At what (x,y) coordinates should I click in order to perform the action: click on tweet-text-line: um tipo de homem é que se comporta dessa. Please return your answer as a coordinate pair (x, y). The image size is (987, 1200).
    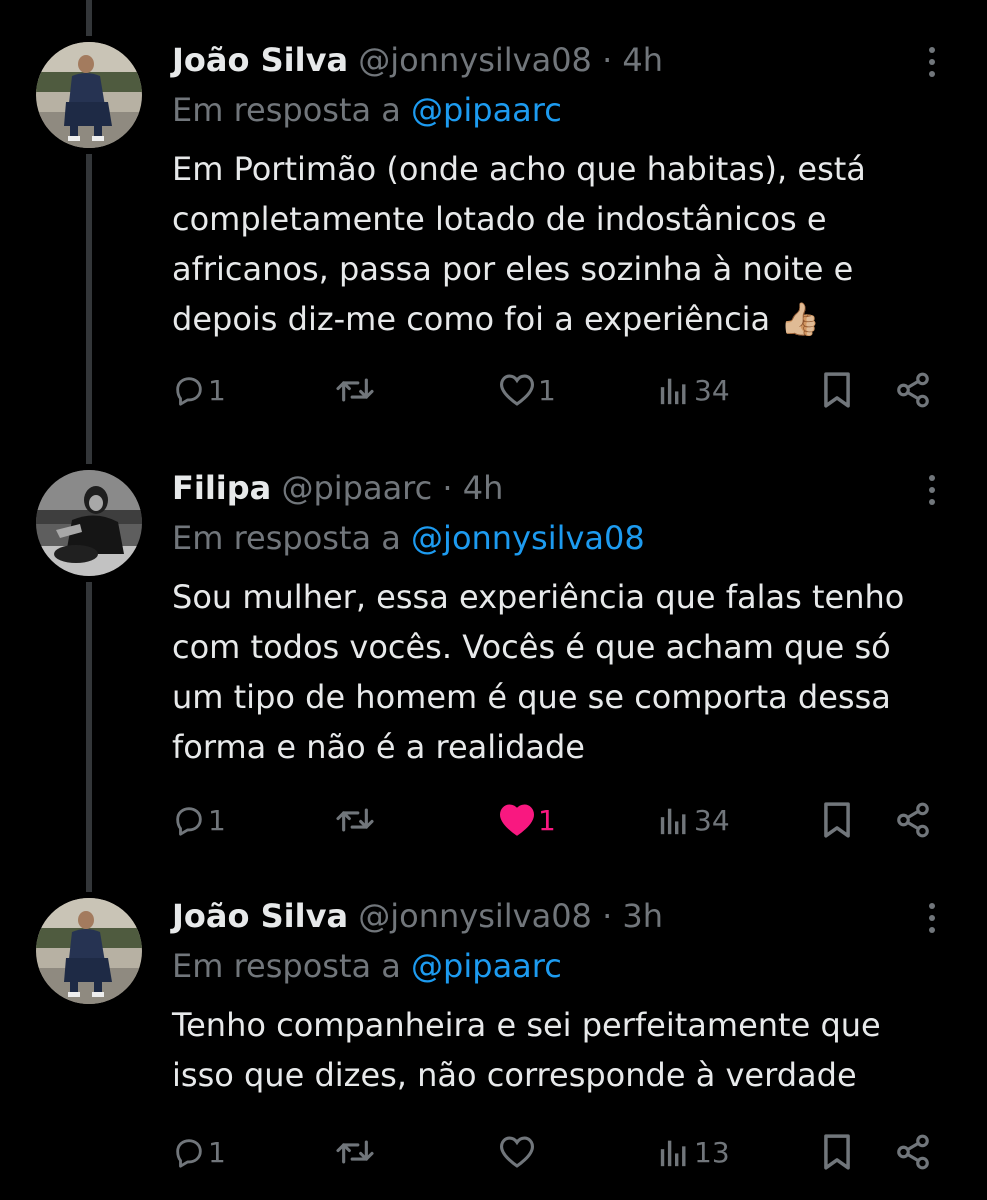
    Looking at the image, I should click on (531, 697).